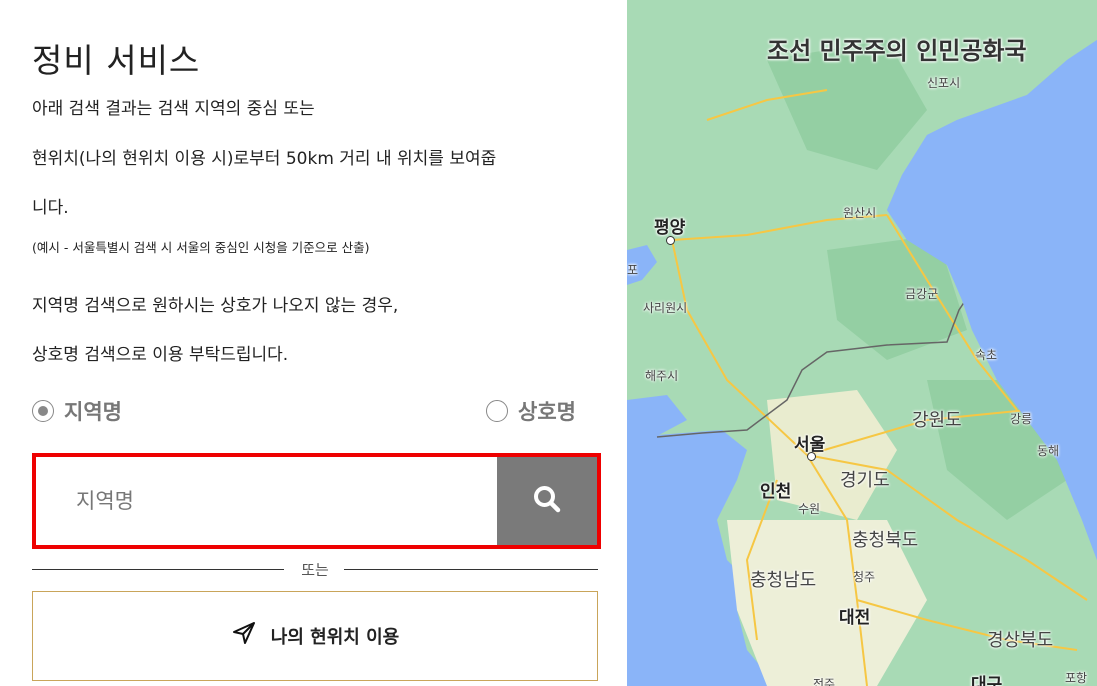 Image resolution: width=1097 pixels, height=686 pixels. What do you see at coordinates (922, 294) in the screenshot?
I see `map-label-kumgang: 금강군` at bounding box center [922, 294].